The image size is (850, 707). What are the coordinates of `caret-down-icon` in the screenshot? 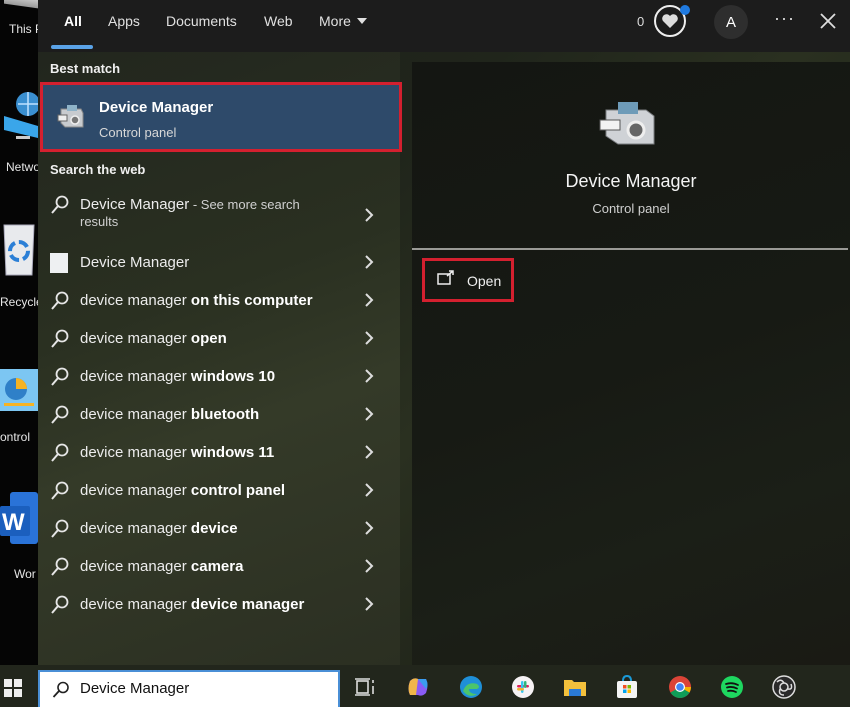 It's located at (361, 21).